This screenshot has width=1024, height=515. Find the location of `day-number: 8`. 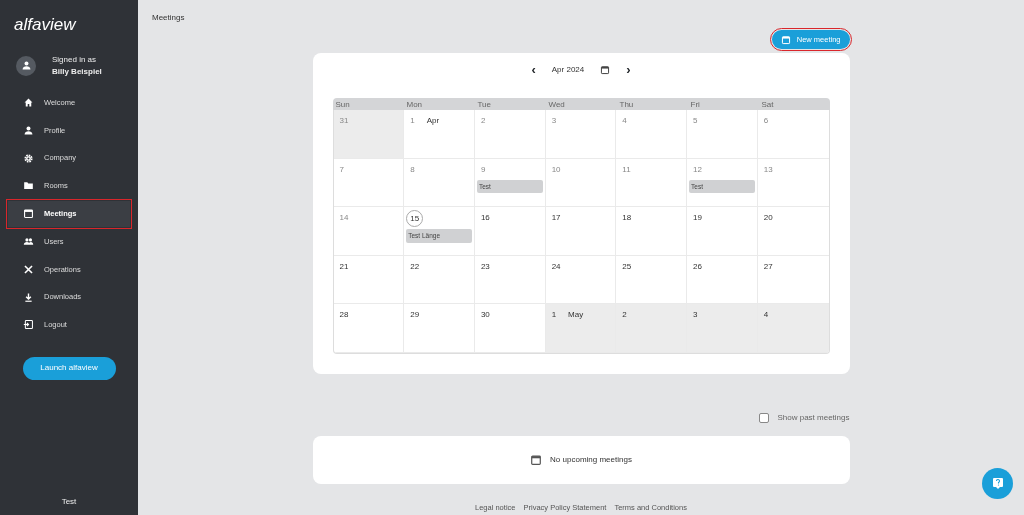

day-number: 8 is located at coordinates (412, 169).